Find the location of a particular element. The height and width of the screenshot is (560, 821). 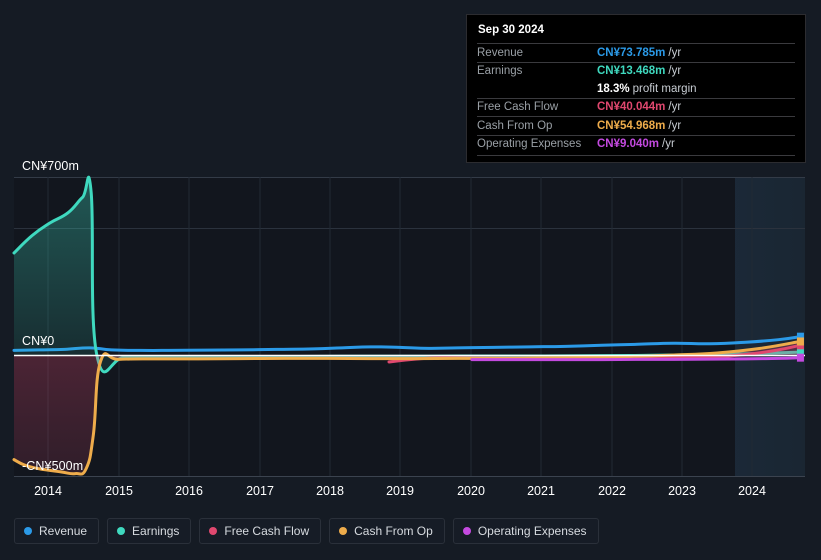

legend-item-label: Revenue is located at coordinates (63, 531).